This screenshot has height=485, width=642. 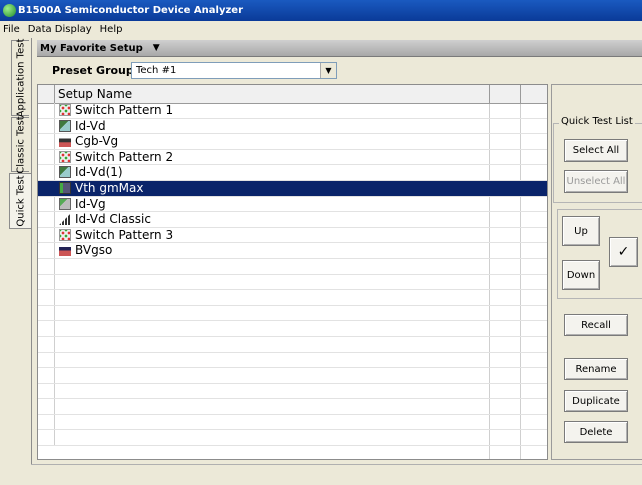 I want to click on tab-quick-test-label: Quick Test, so click(x=20, y=201).